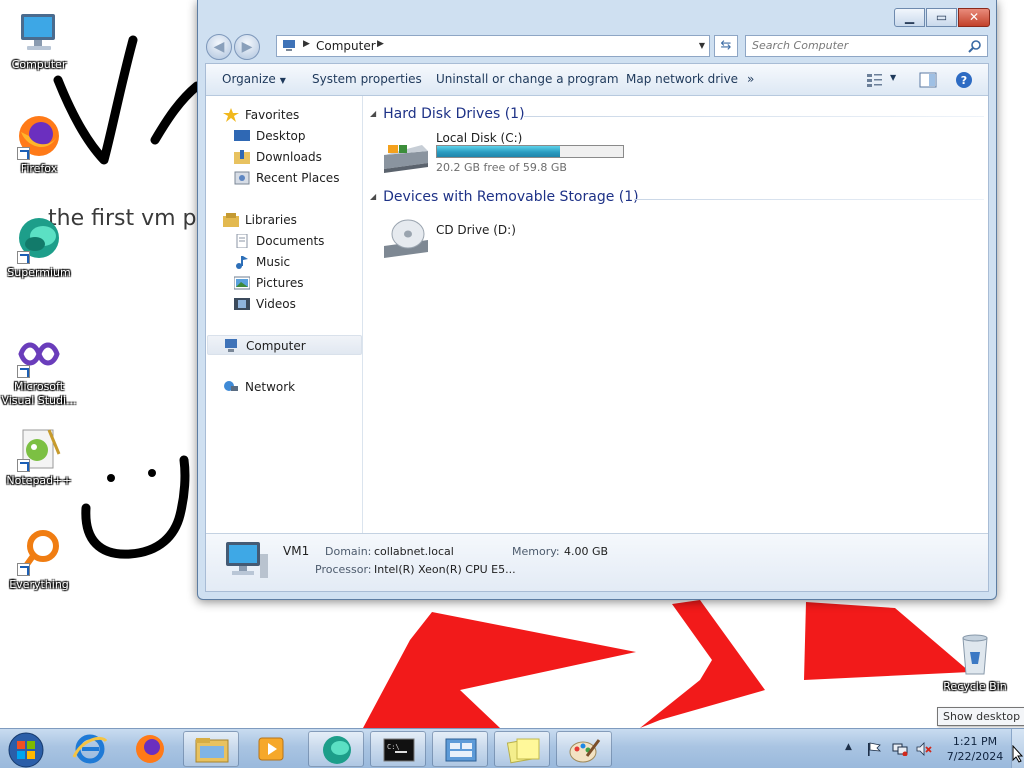 The height and width of the screenshot is (768, 1024). What do you see at coordinates (39, 480) in the screenshot?
I see `desktop-icon-label: Notepad++` at bounding box center [39, 480].